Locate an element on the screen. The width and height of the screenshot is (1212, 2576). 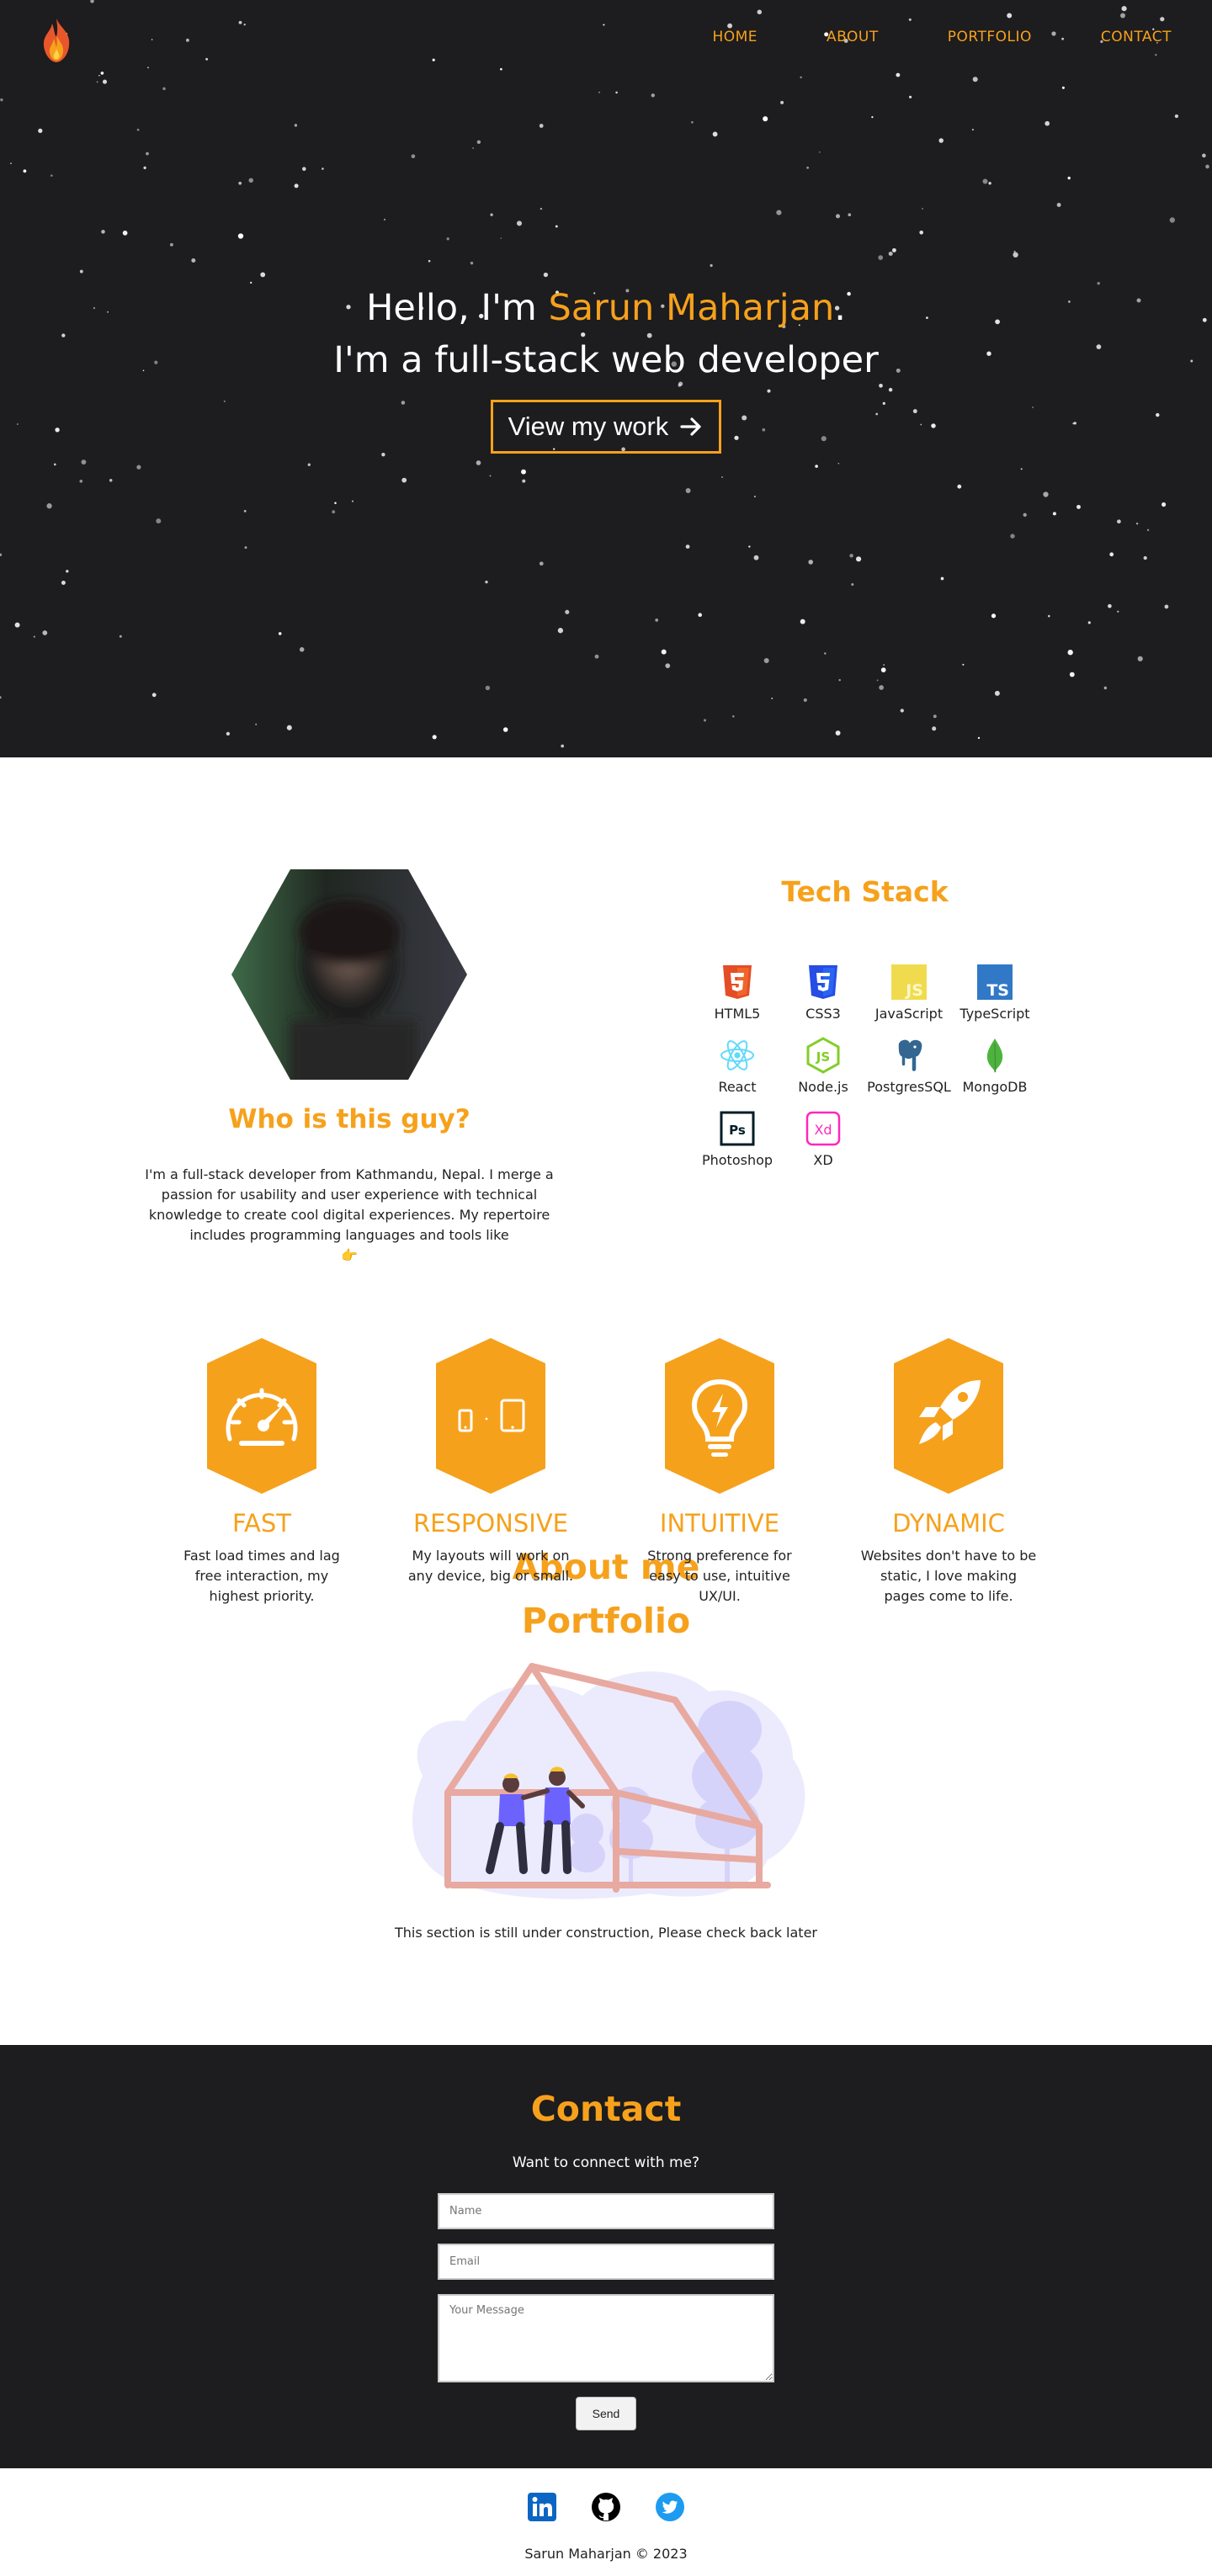
github-link is located at coordinates (606, 2507).